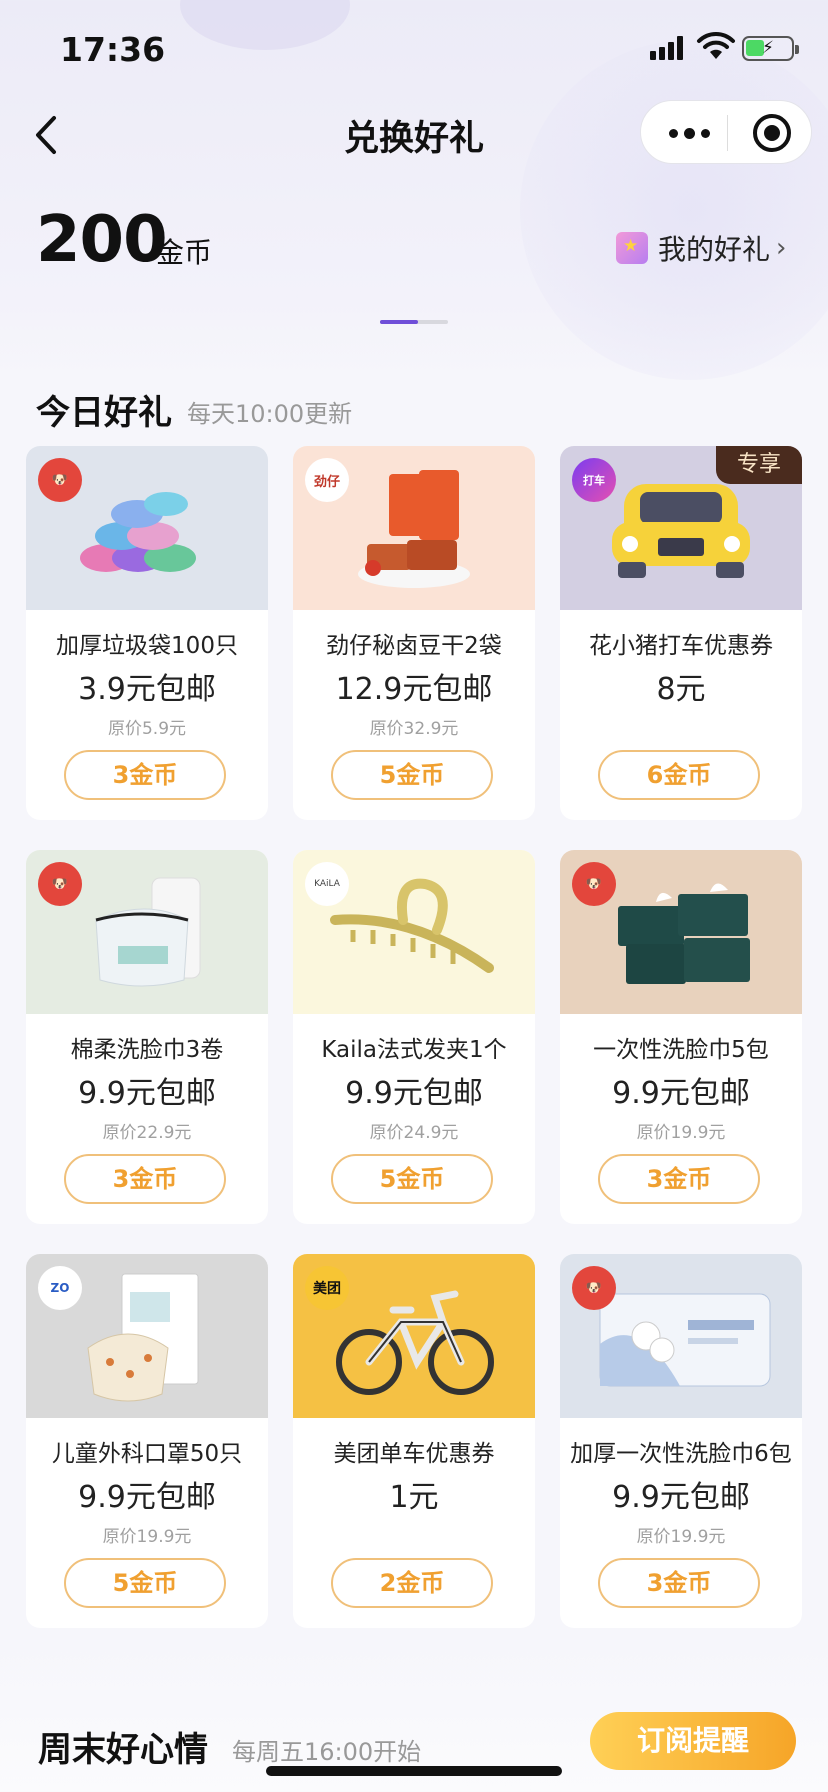 The image size is (828, 1792). I want to click on gift-price: 12.9元包邮, so click(414, 689).